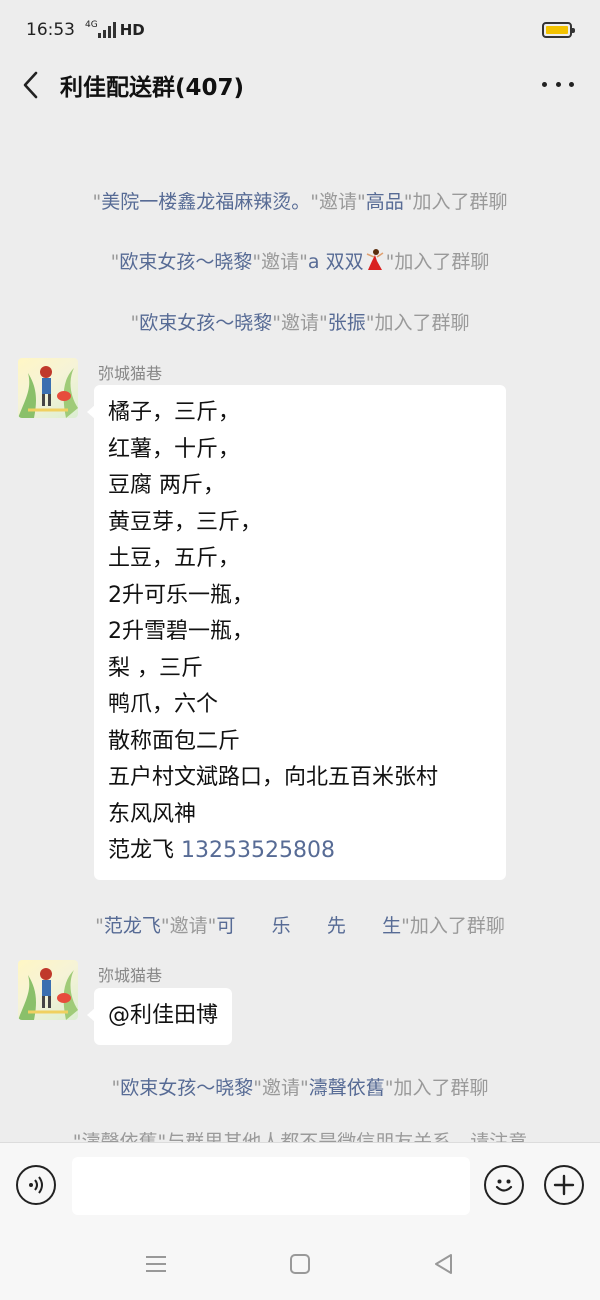 This screenshot has height=1300, width=600. Describe the element at coordinates (181, 595) in the screenshot. I see `message-line: 2升可乐一瓶，` at that location.